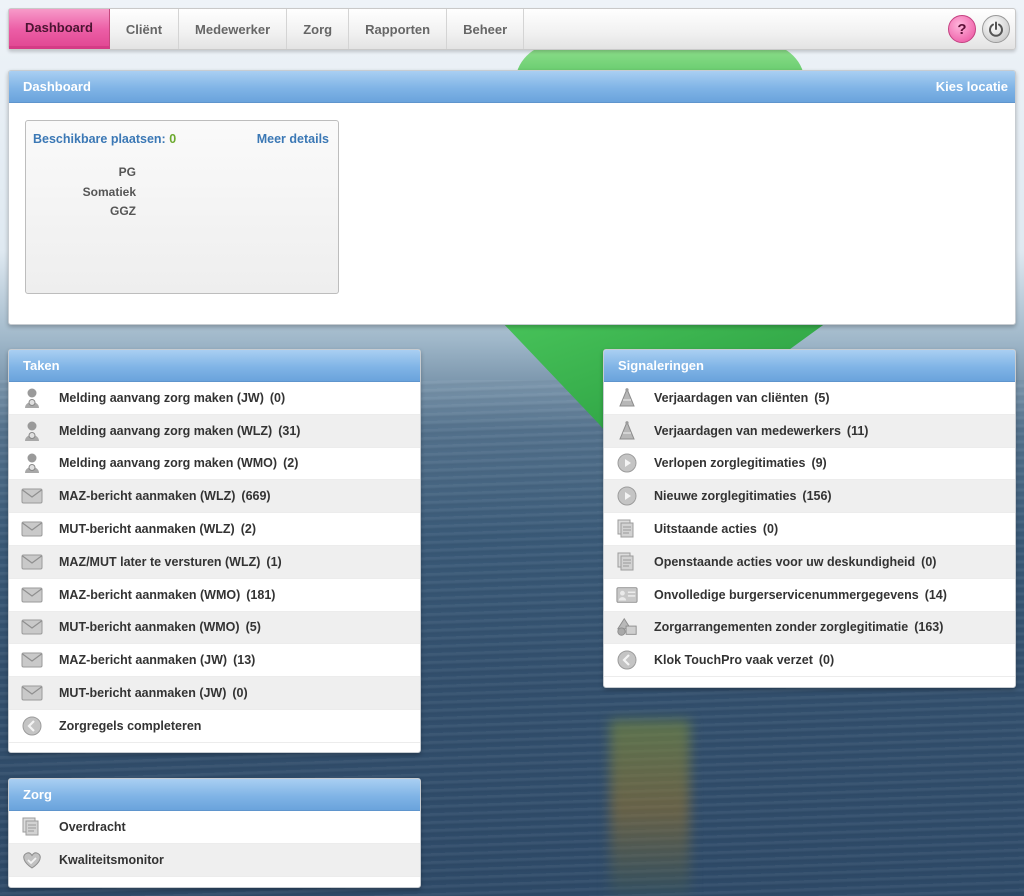 The image size is (1024, 896). Describe the element at coordinates (59, 29) in the screenshot. I see `nav-dashboard: Dashboard` at that location.